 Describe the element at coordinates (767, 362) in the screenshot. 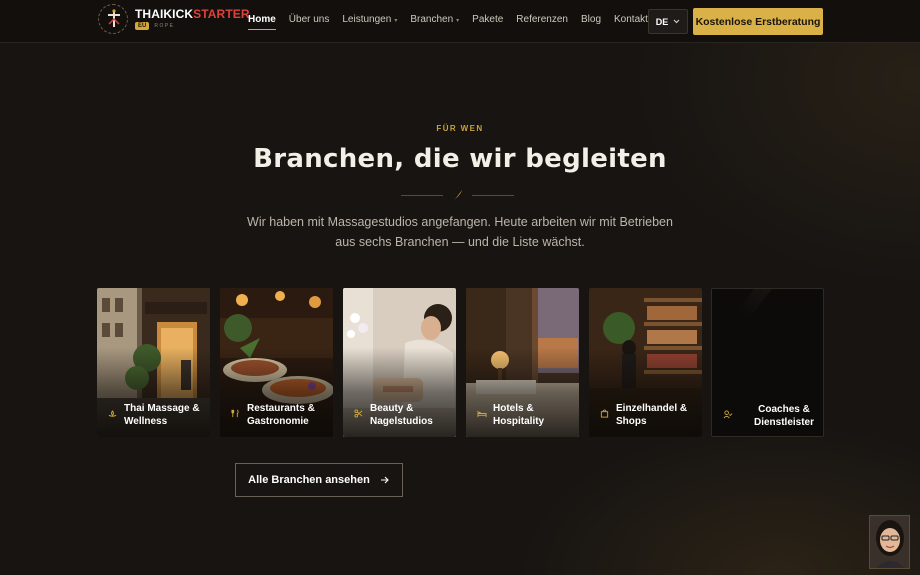

I see `industry-card-coaches: Coaches & Dienstleister` at that location.